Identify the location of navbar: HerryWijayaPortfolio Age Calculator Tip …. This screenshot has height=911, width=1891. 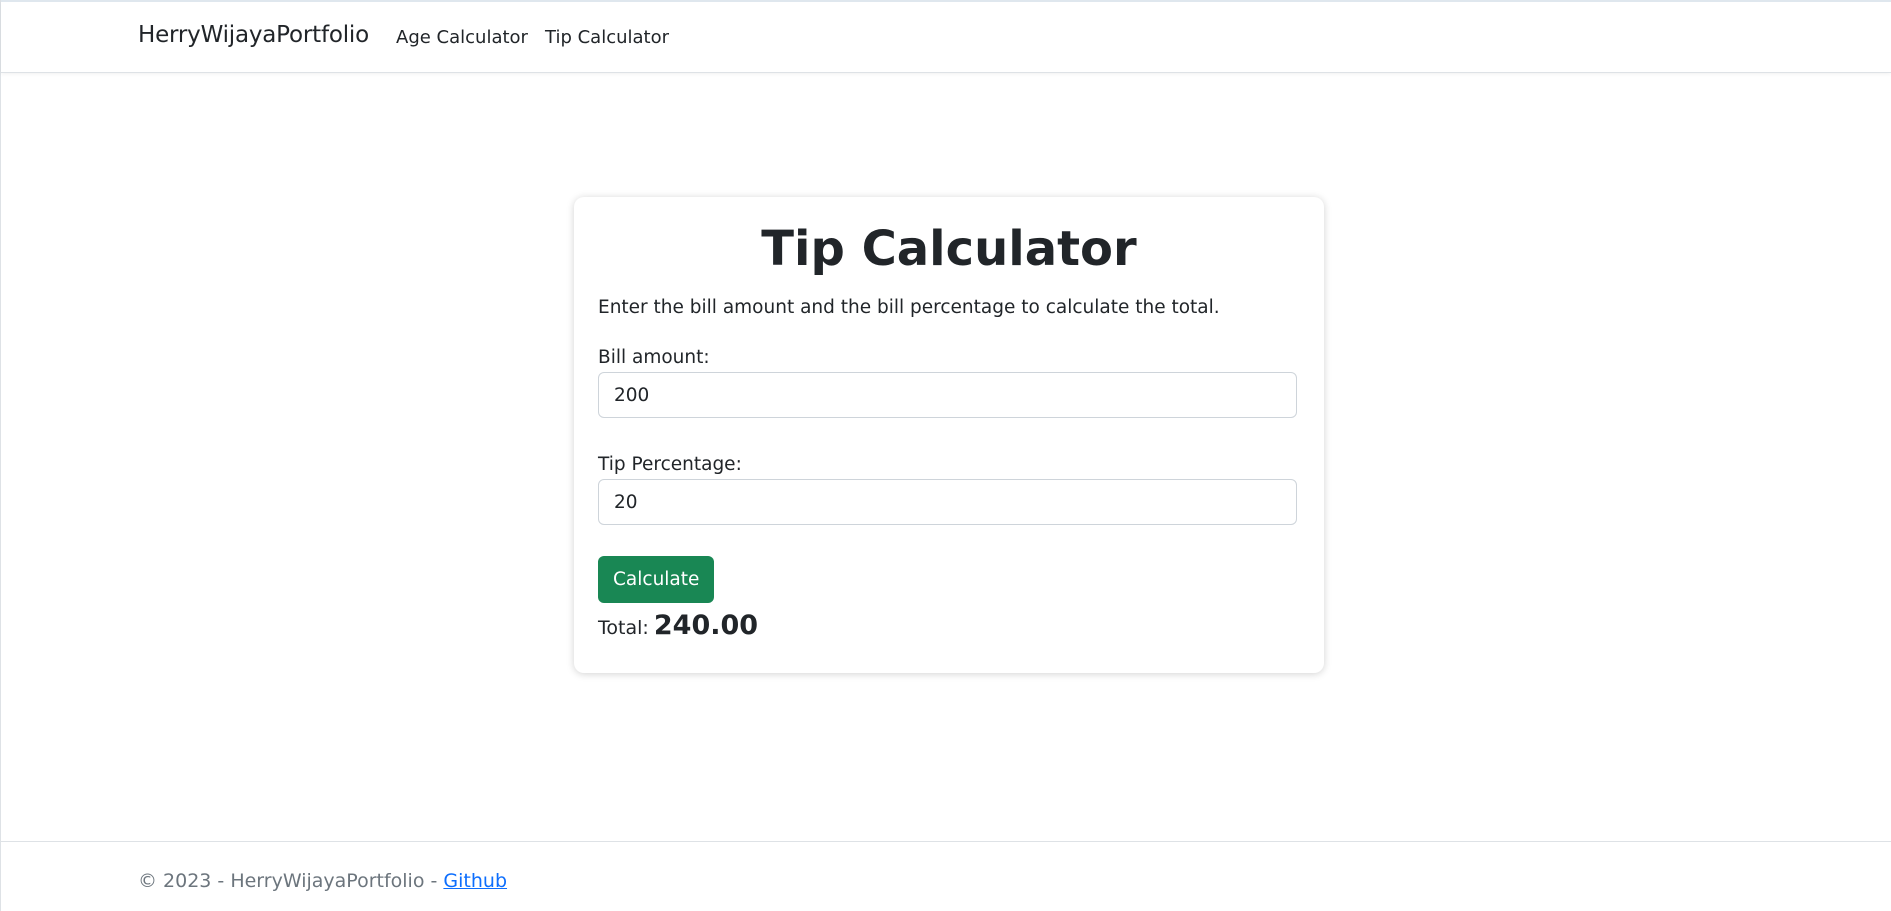
(946, 36).